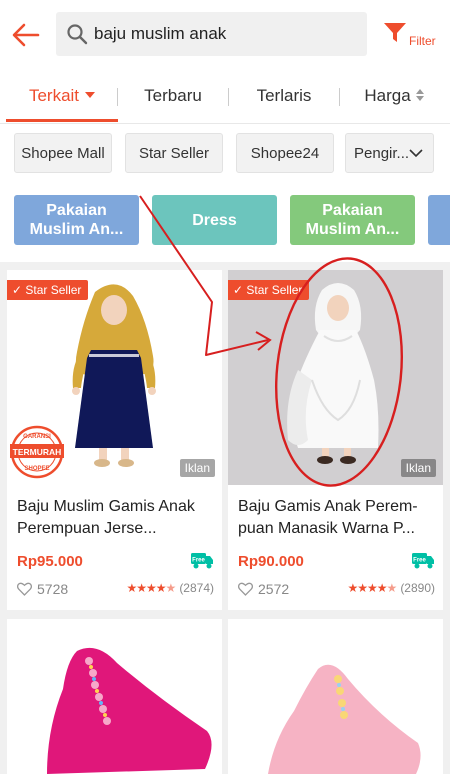  What do you see at coordinates (36, 469) in the screenshot?
I see `svg-text: SHOPEE` at bounding box center [36, 469].